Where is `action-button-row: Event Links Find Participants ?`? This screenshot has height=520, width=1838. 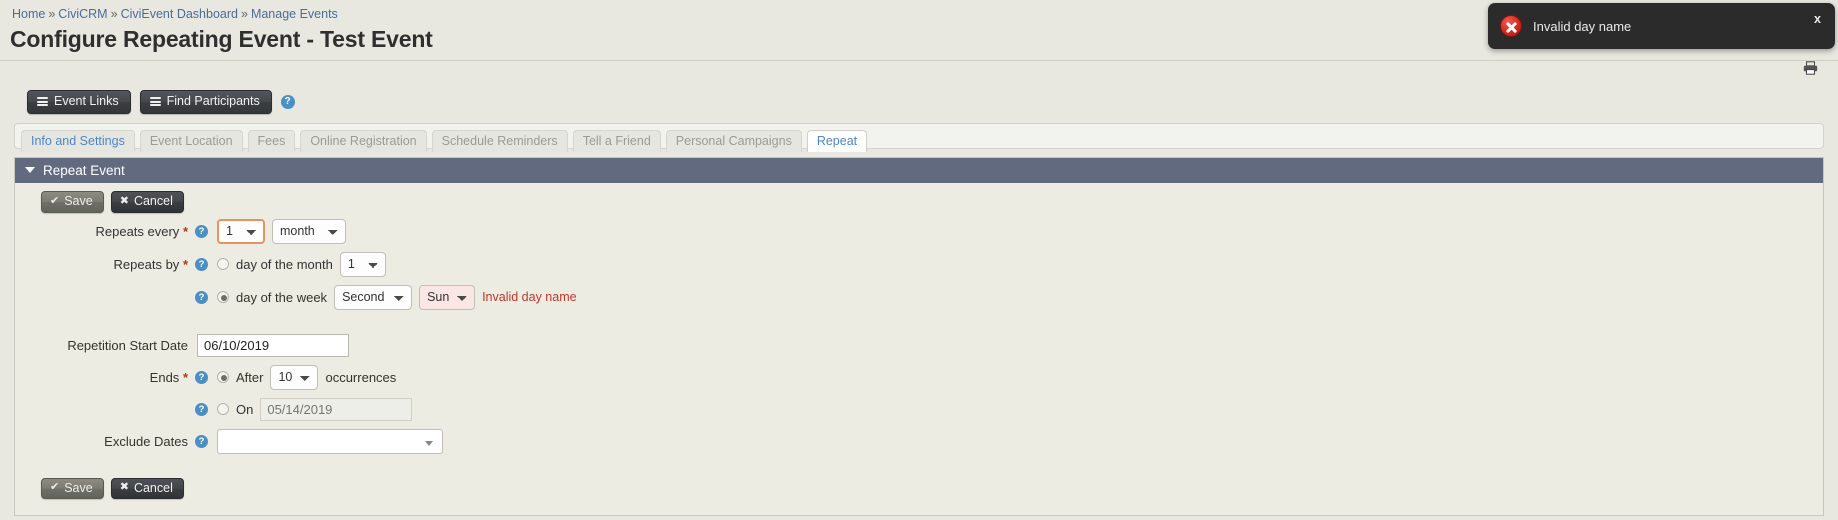 action-button-row: Event Links Find Participants ? is located at coordinates (919, 100).